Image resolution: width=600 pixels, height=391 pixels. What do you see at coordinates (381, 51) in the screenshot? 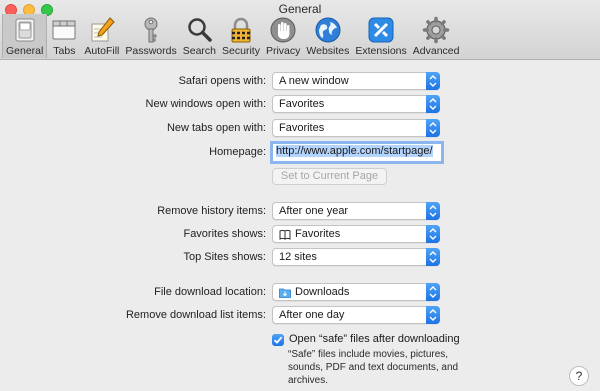
I see `tab-label: Extensions` at bounding box center [381, 51].